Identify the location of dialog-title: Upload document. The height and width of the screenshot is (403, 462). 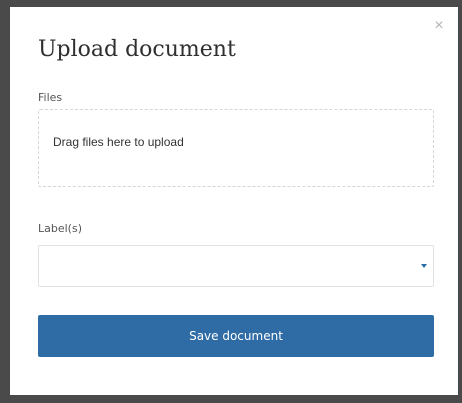
(137, 49).